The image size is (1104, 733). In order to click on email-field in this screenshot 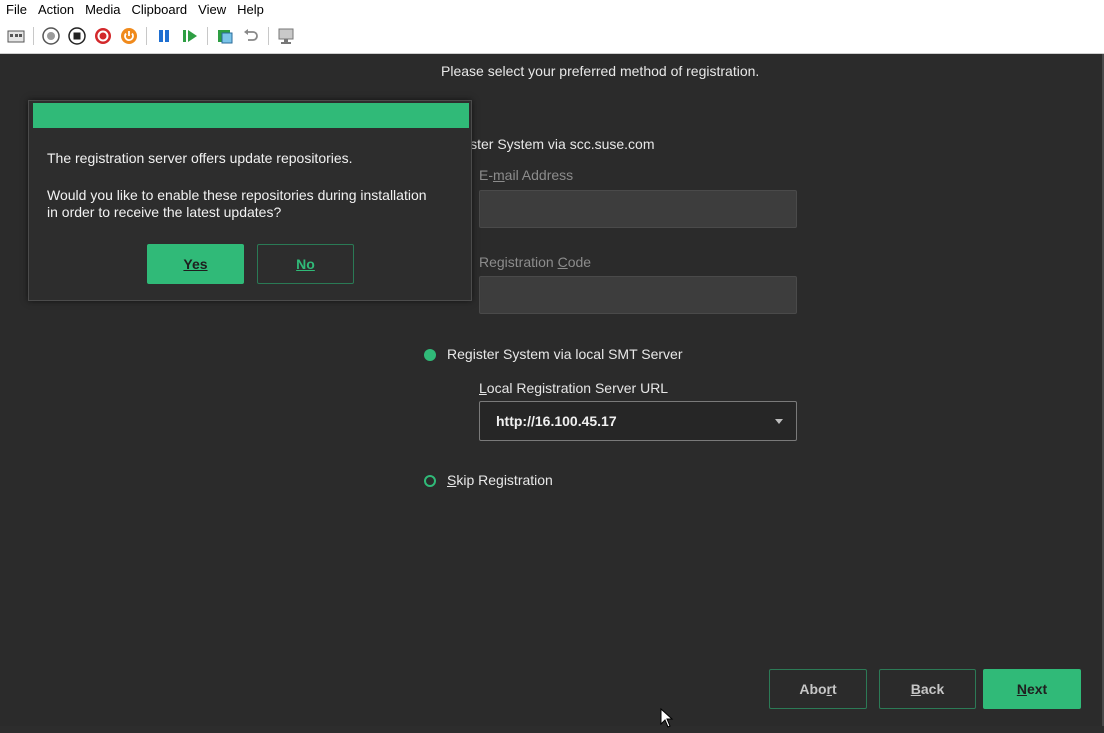, I will do `click(638, 209)`.